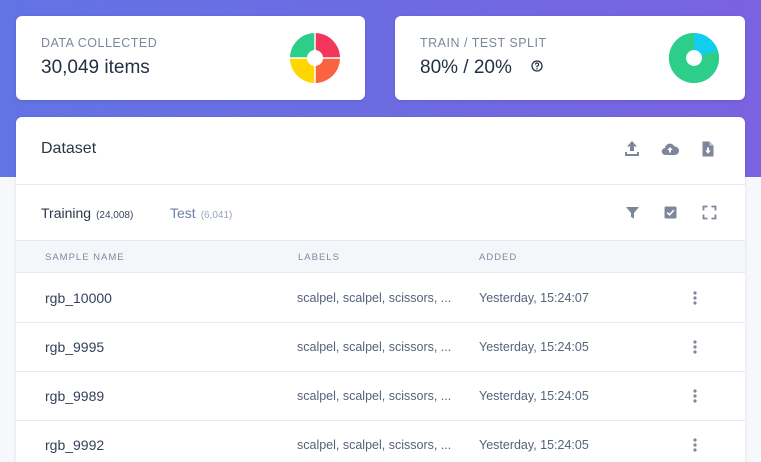 This screenshot has width=761, height=462. What do you see at coordinates (380, 213) in the screenshot?
I see `dataset-tabs: Training (24,008) Test (6,041)` at bounding box center [380, 213].